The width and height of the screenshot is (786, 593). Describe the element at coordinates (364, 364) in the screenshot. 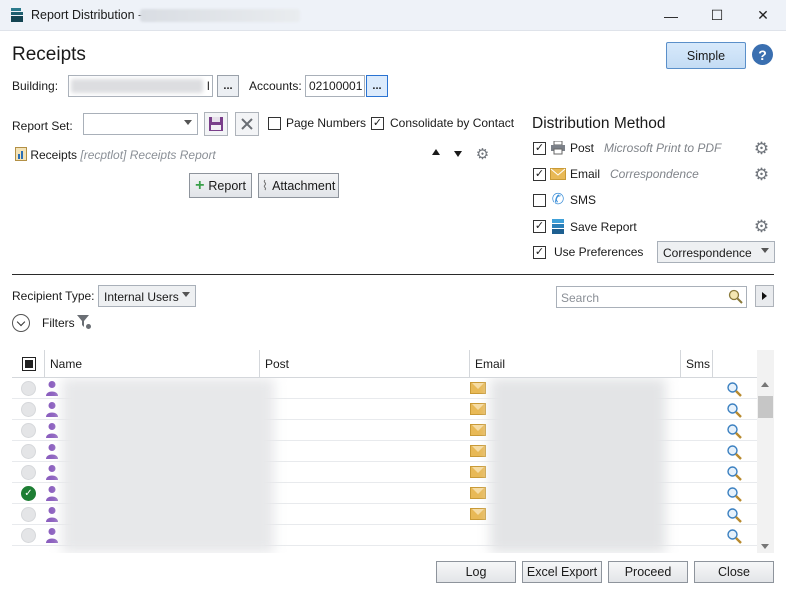

I see `column-header-post: Post` at that location.